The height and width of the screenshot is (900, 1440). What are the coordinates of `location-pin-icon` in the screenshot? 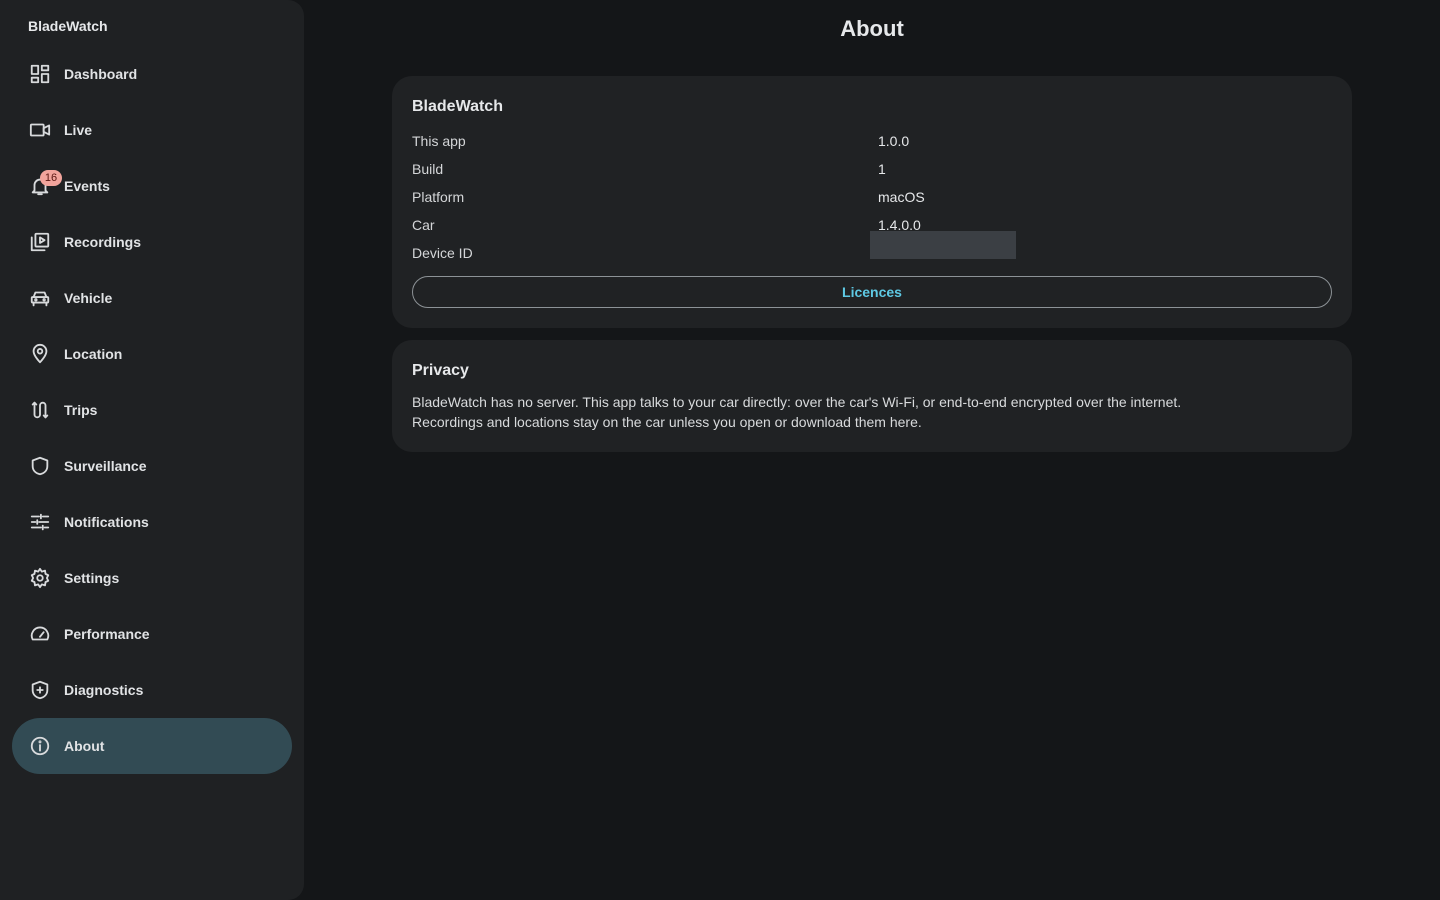 It's located at (40, 354).